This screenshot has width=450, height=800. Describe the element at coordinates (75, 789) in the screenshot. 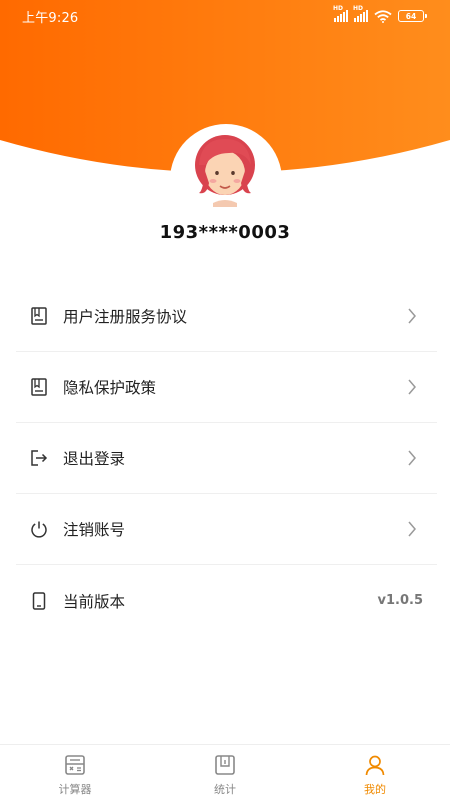

I see `tab-label: 计算器` at that location.